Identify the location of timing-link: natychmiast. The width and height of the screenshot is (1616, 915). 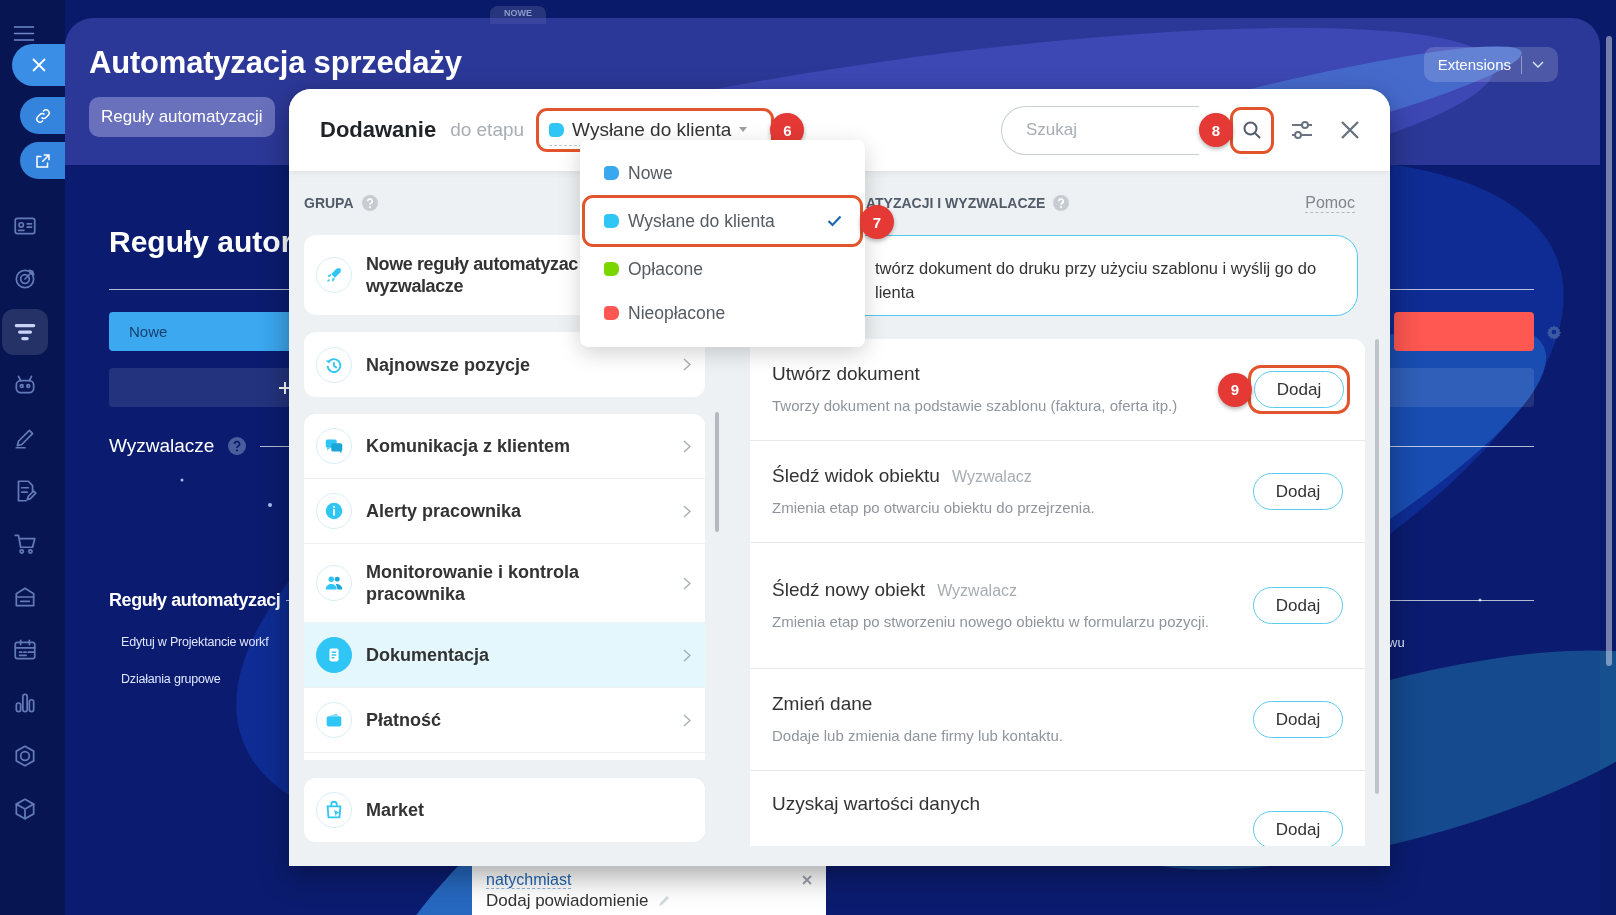
(529, 880).